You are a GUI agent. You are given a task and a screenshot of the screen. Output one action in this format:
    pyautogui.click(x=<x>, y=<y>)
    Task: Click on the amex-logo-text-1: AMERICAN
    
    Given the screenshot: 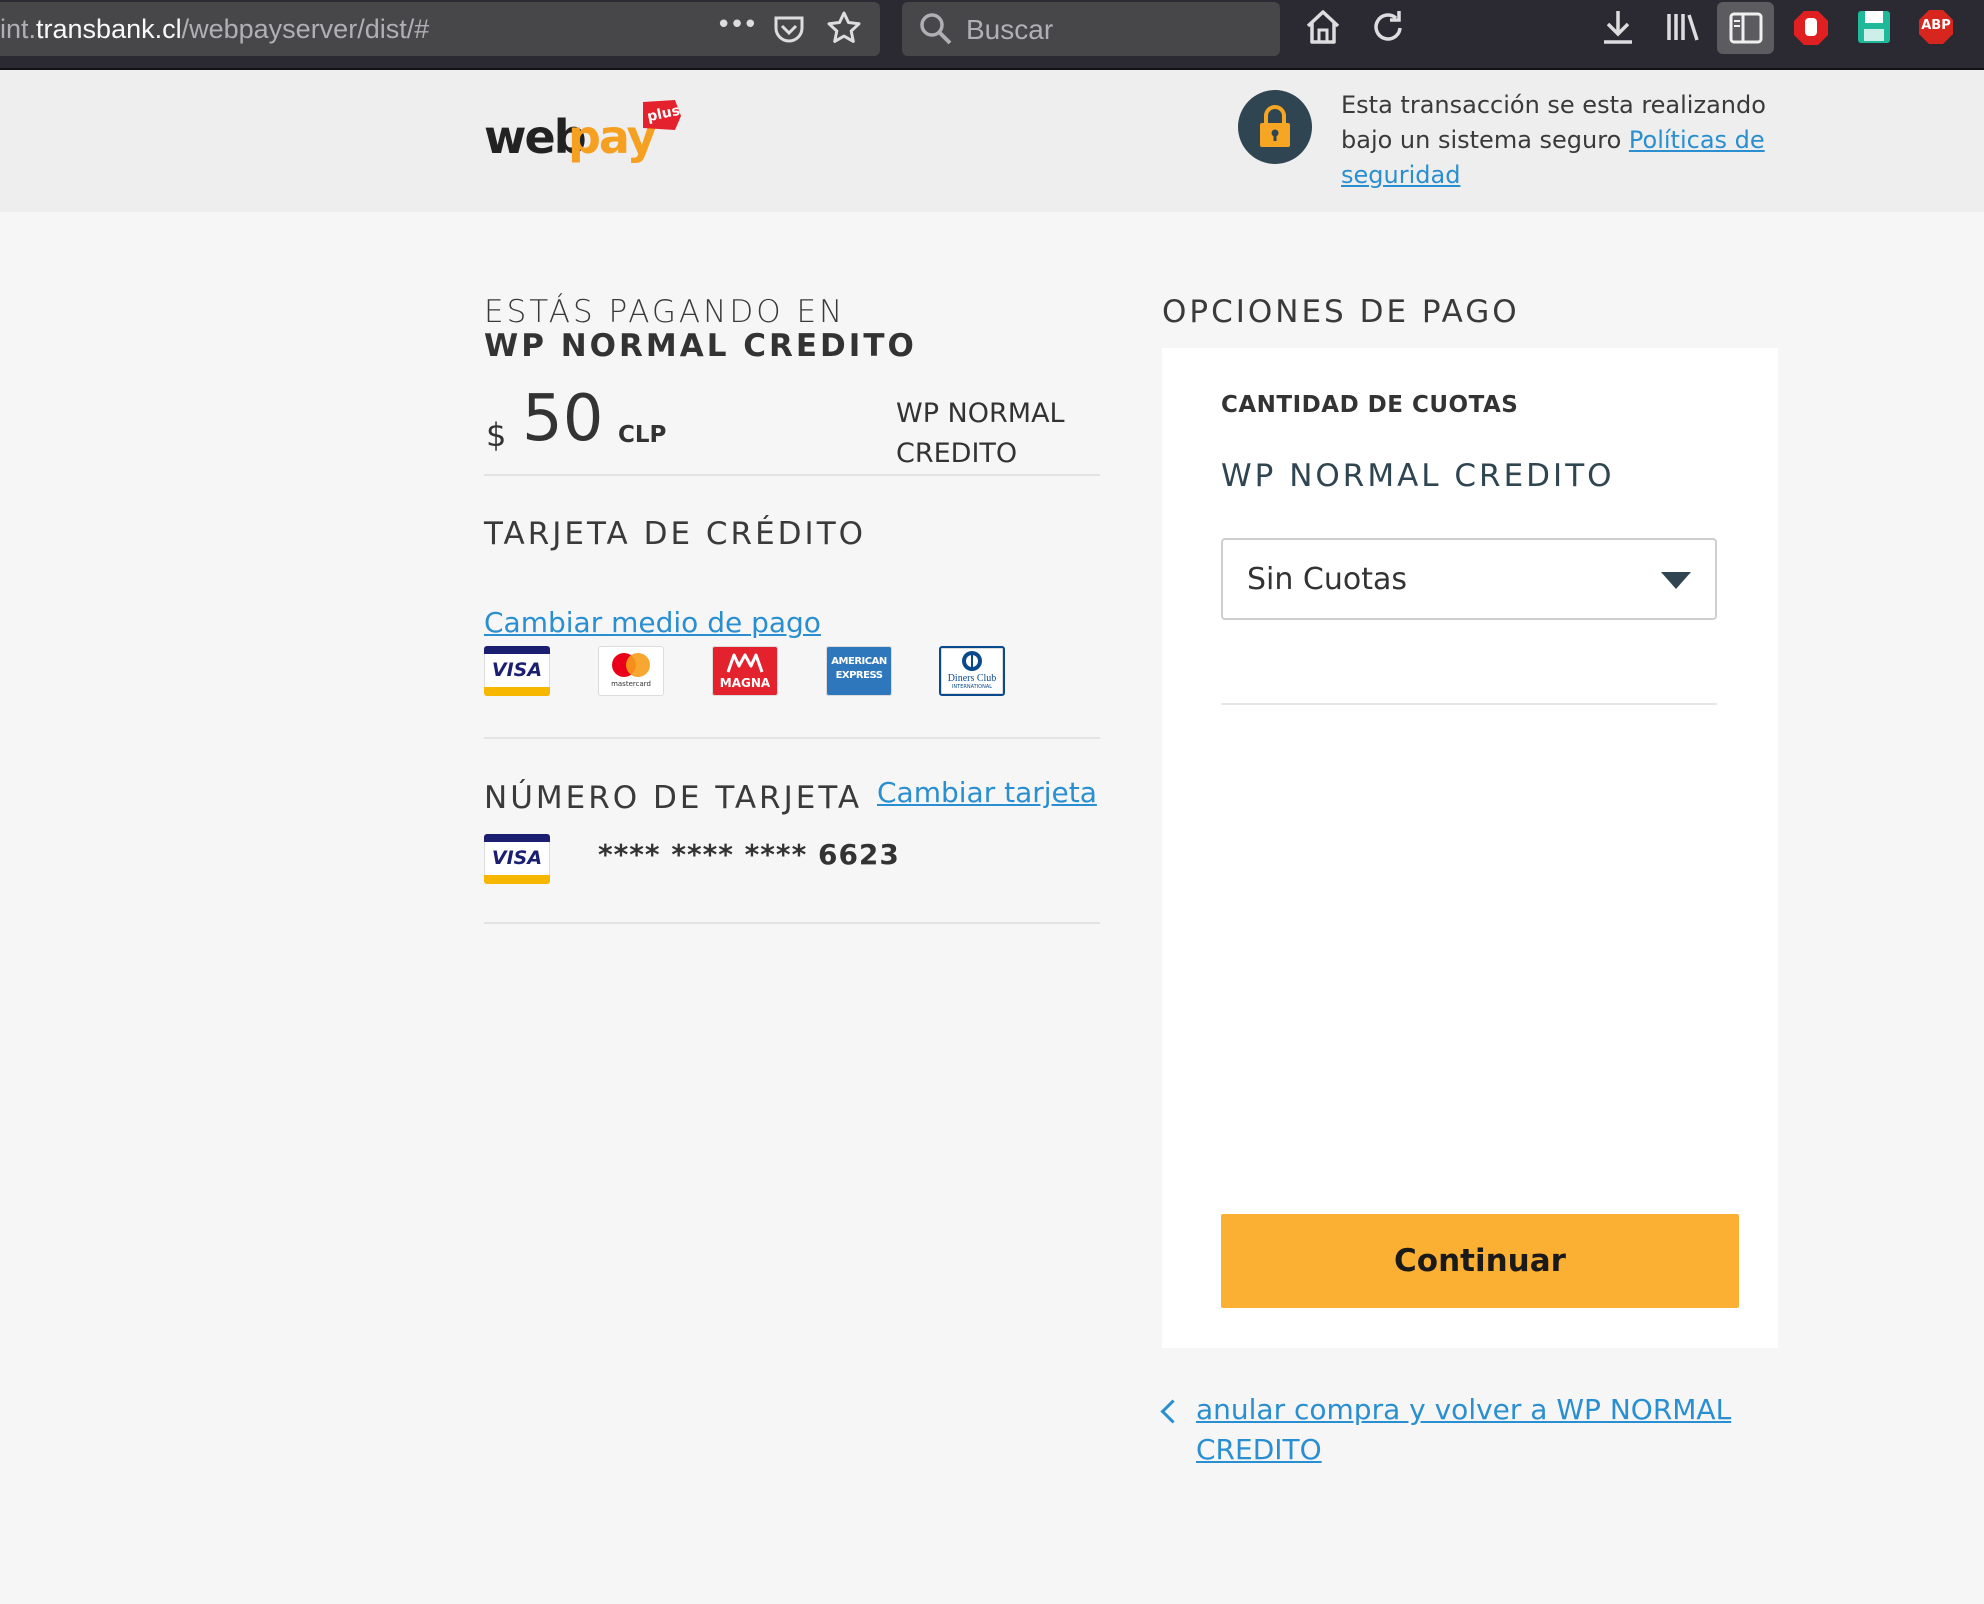 What is the action you would take?
    pyautogui.click(x=859, y=661)
    